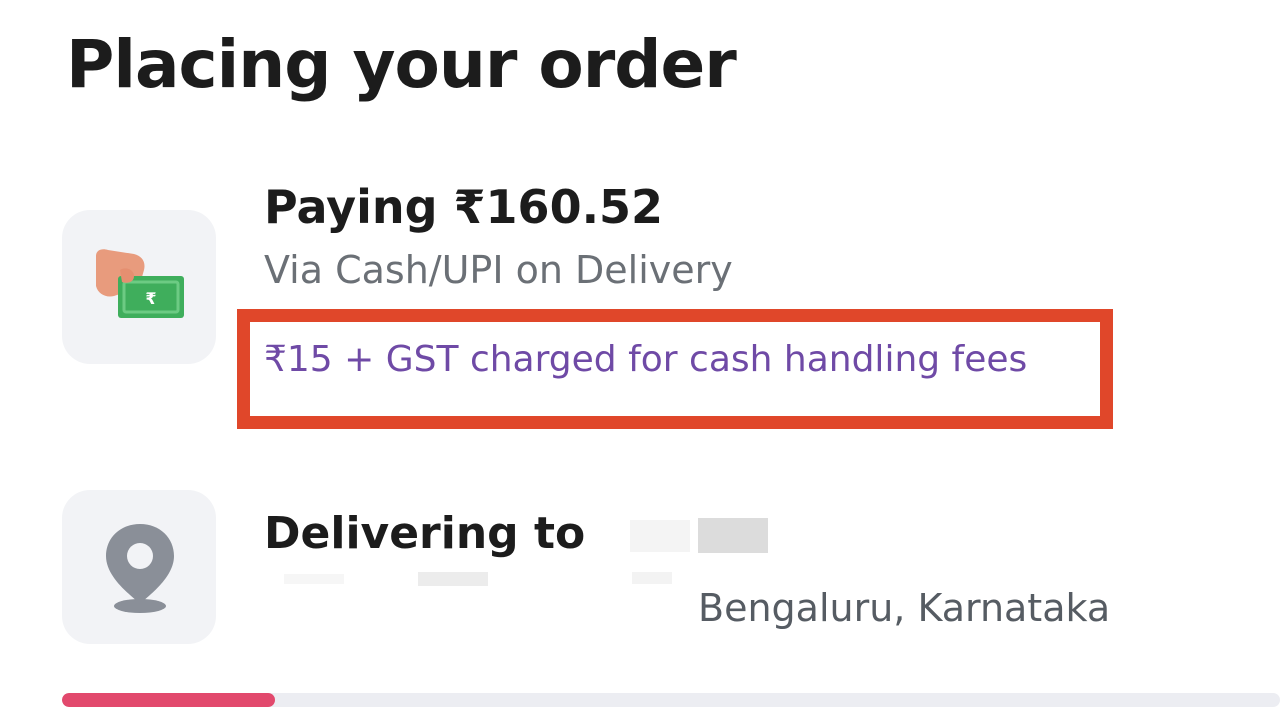  I want to click on redacted-name-part, so click(660, 536).